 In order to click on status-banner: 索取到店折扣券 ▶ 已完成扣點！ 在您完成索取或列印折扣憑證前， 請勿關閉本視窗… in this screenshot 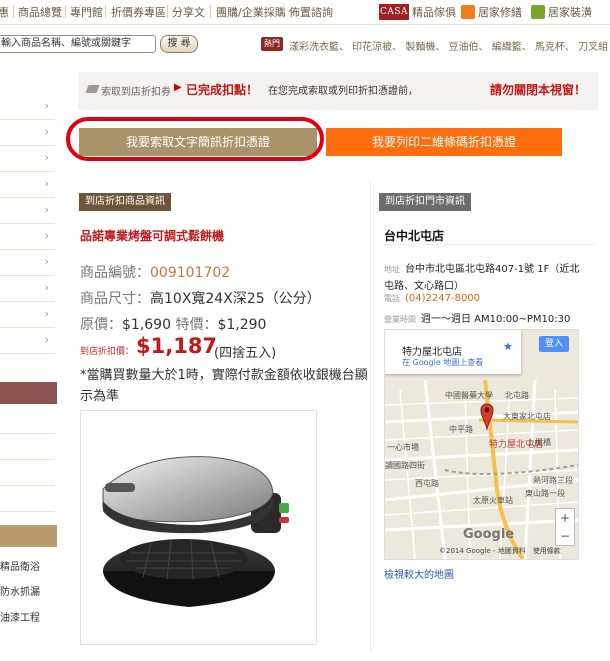, I will do `click(338, 91)`.